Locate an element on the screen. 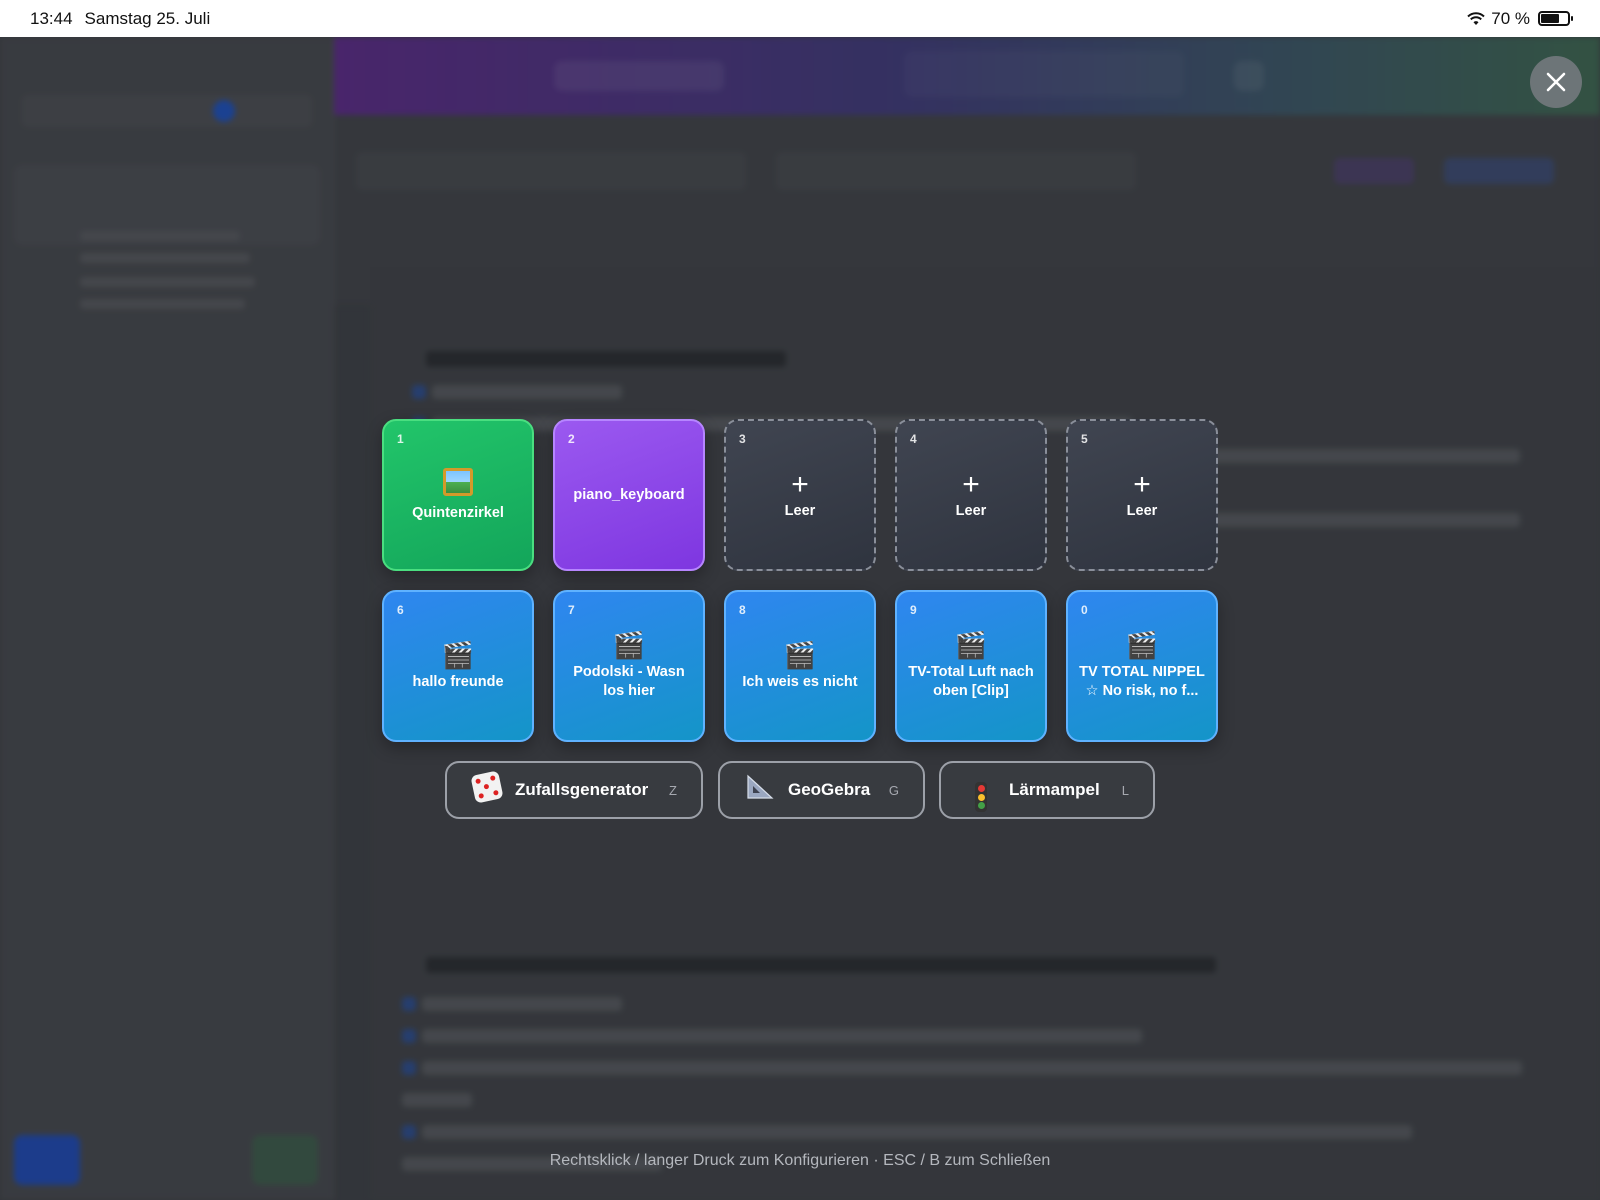 This screenshot has height=1200, width=1600. tile-number: 0 is located at coordinates (1084, 610).